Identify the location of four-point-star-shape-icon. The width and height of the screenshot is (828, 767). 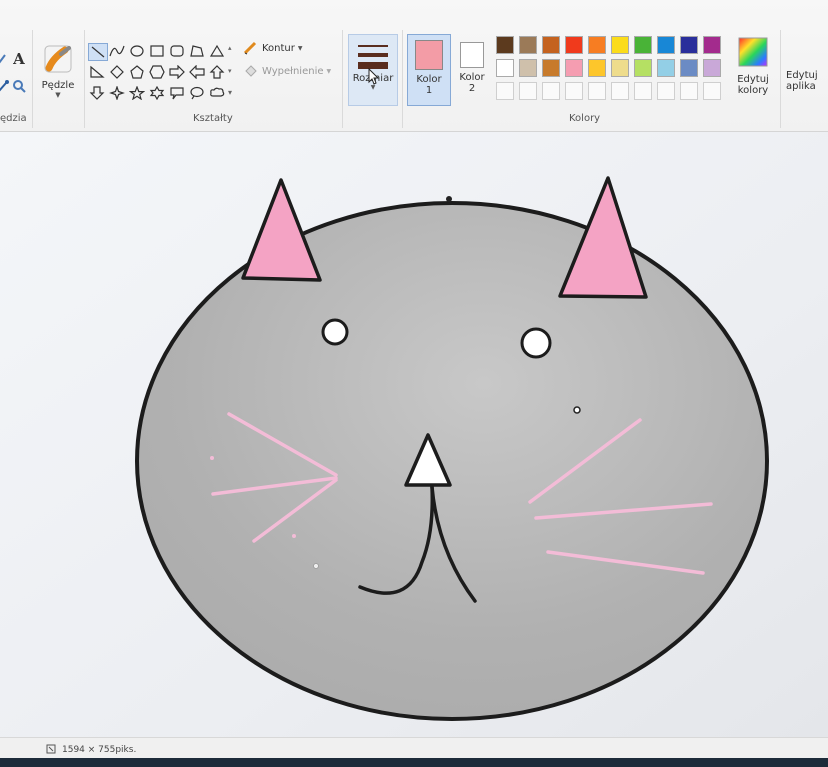
(117, 93).